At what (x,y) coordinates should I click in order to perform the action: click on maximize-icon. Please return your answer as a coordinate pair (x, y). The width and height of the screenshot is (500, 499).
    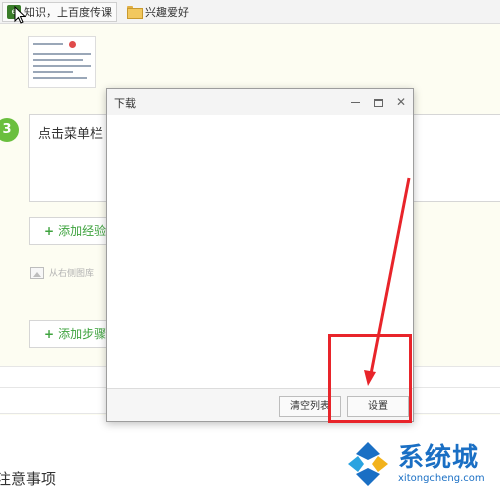
    Looking at the image, I should click on (378, 102).